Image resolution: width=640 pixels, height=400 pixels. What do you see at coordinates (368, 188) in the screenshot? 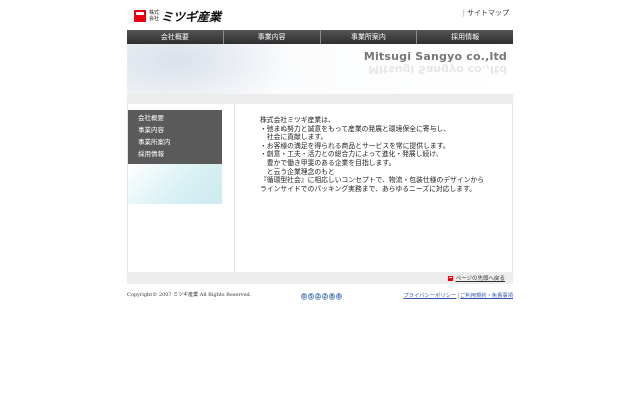
I see `main-text-line: ラインサイドでのパッキング実務まで、あらゆるニーズに対応します。` at bounding box center [368, 188].